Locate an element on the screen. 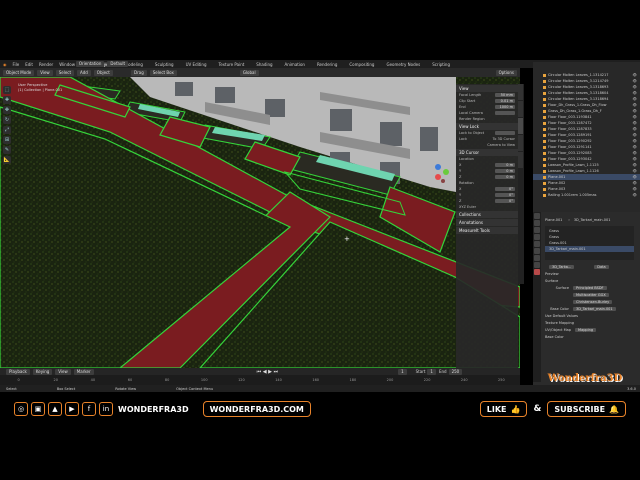 The width and height of the screenshot is (640, 480). facebook-icon: f is located at coordinates (89, 409).